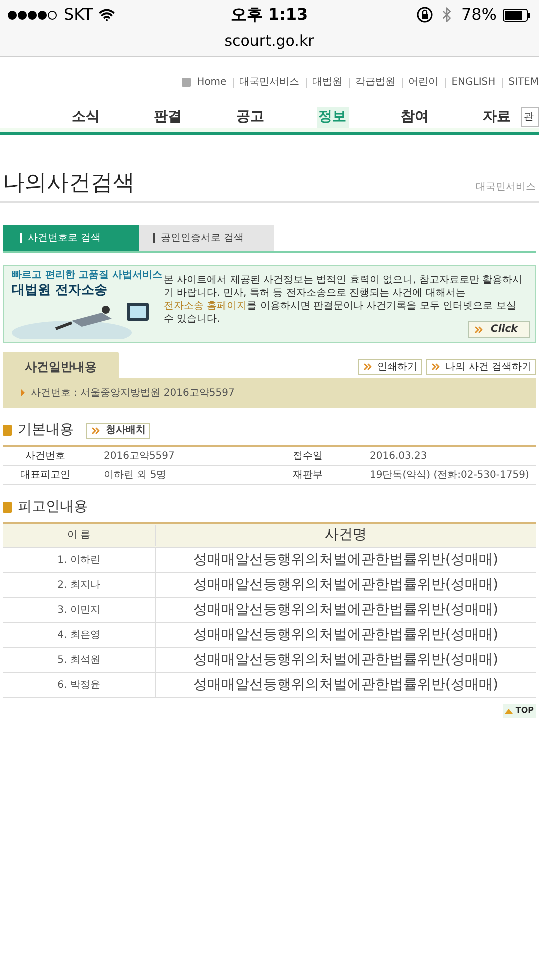 The width and height of the screenshot is (539, 960). I want to click on table-header-cell-text: 재판부, so click(308, 475).